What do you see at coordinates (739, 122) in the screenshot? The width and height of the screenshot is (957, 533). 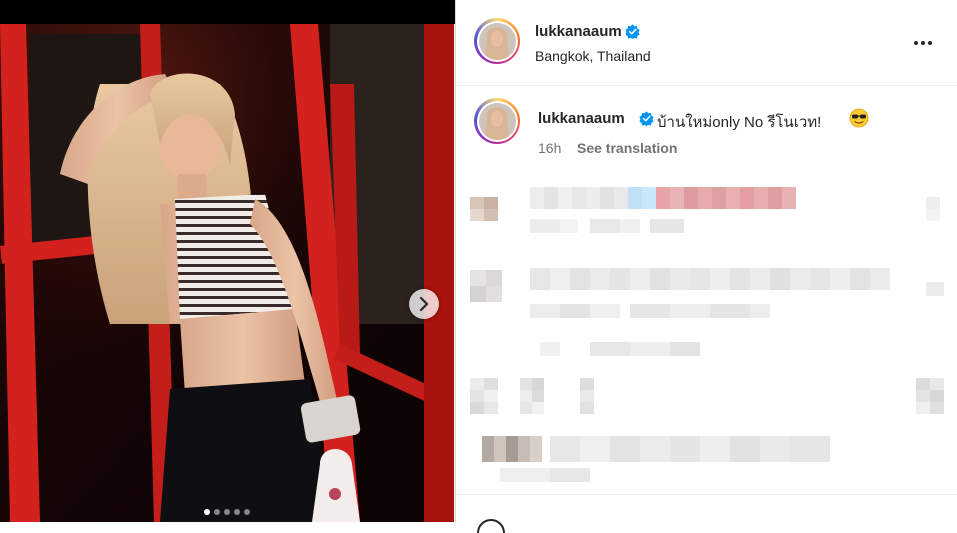 I see `caption-text: บ้านใหม่only No รีโนเวท!` at bounding box center [739, 122].